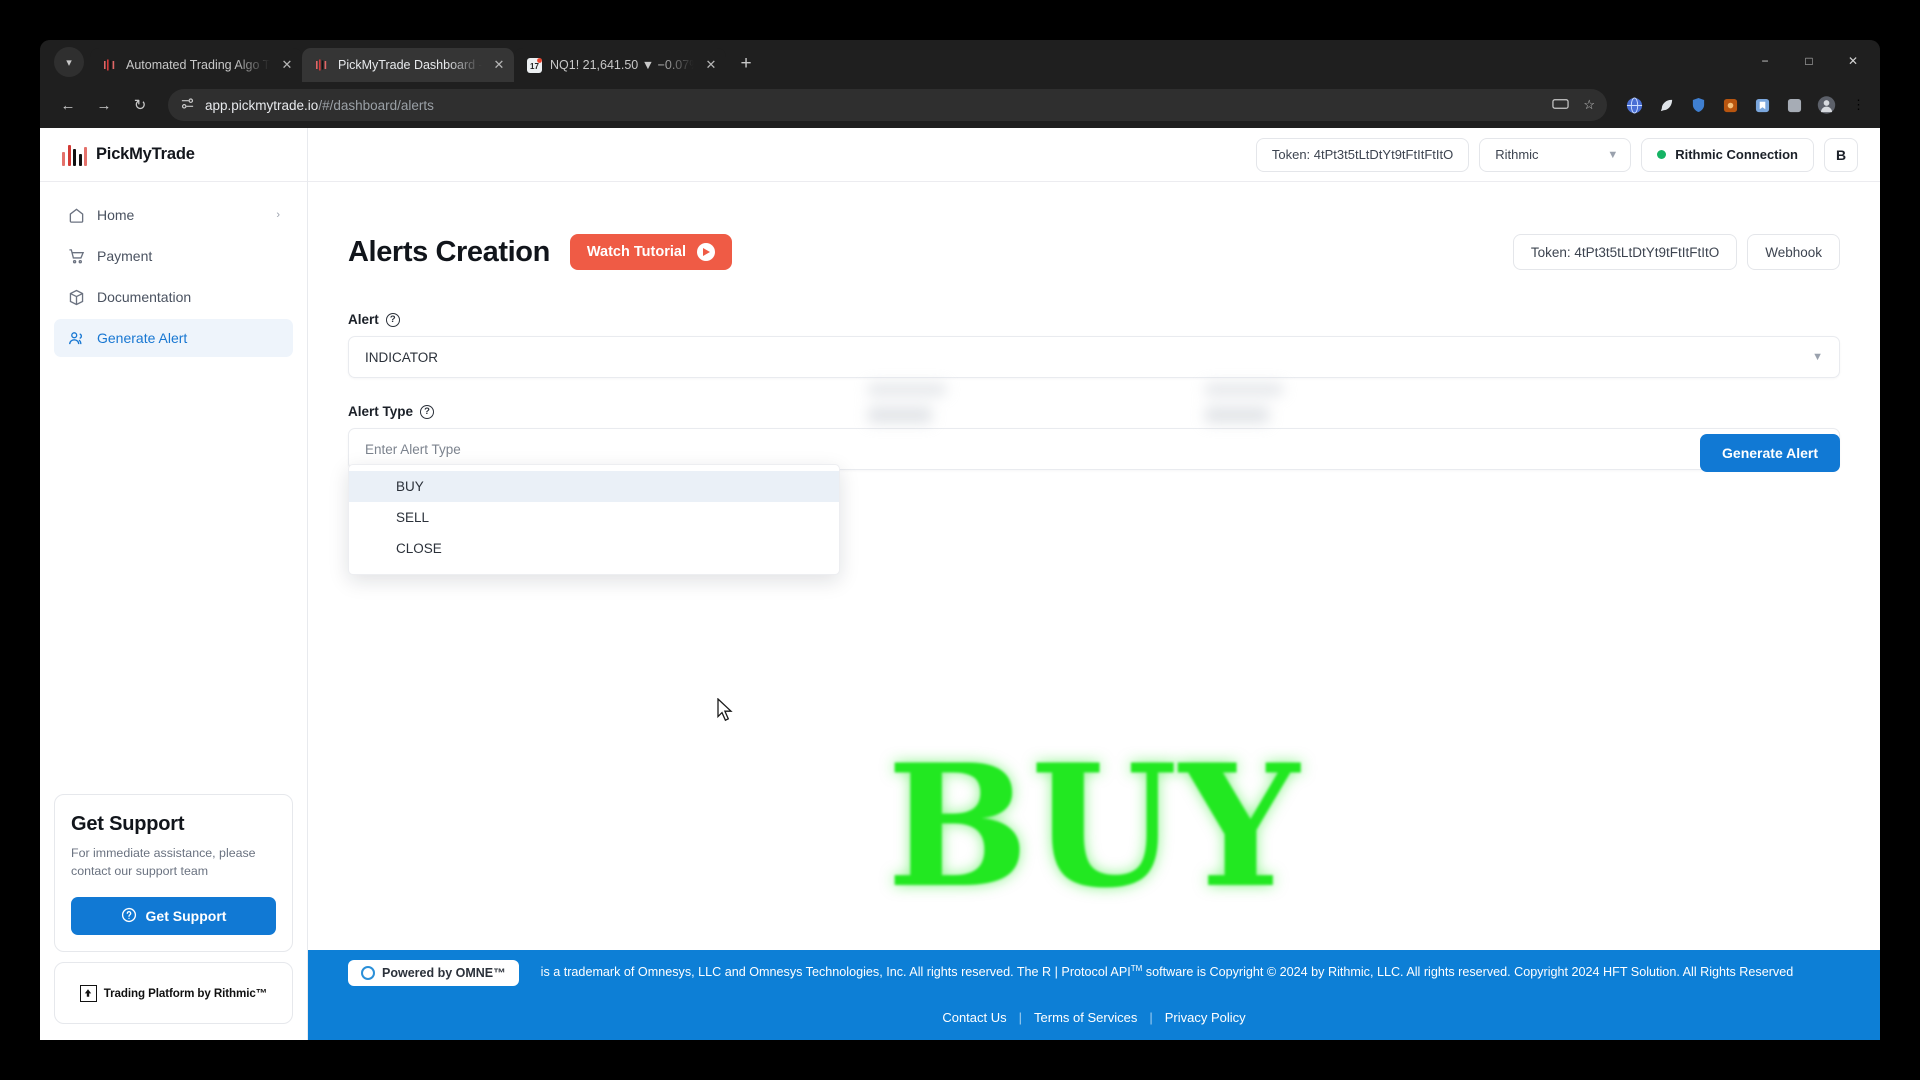 Image resolution: width=1920 pixels, height=1080 pixels. What do you see at coordinates (381, 411) in the screenshot?
I see `alert-type-label-text: Alert Type` at bounding box center [381, 411].